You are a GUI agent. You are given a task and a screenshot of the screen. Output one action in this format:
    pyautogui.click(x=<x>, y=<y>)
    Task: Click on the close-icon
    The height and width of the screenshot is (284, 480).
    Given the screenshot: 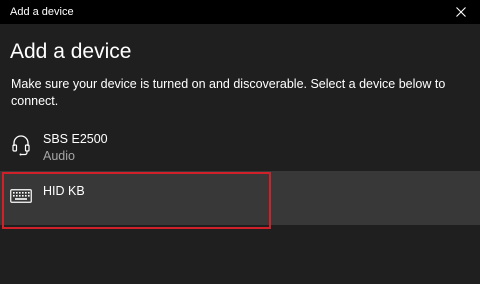 What is the action you would take?
    pyautogui.click(x=461, y=12)
    